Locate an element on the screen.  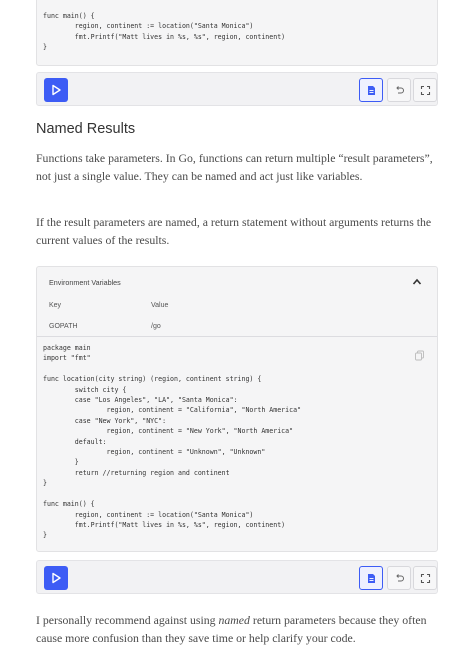
recommendation-emphasis: named is located at coordinates (234, 620).